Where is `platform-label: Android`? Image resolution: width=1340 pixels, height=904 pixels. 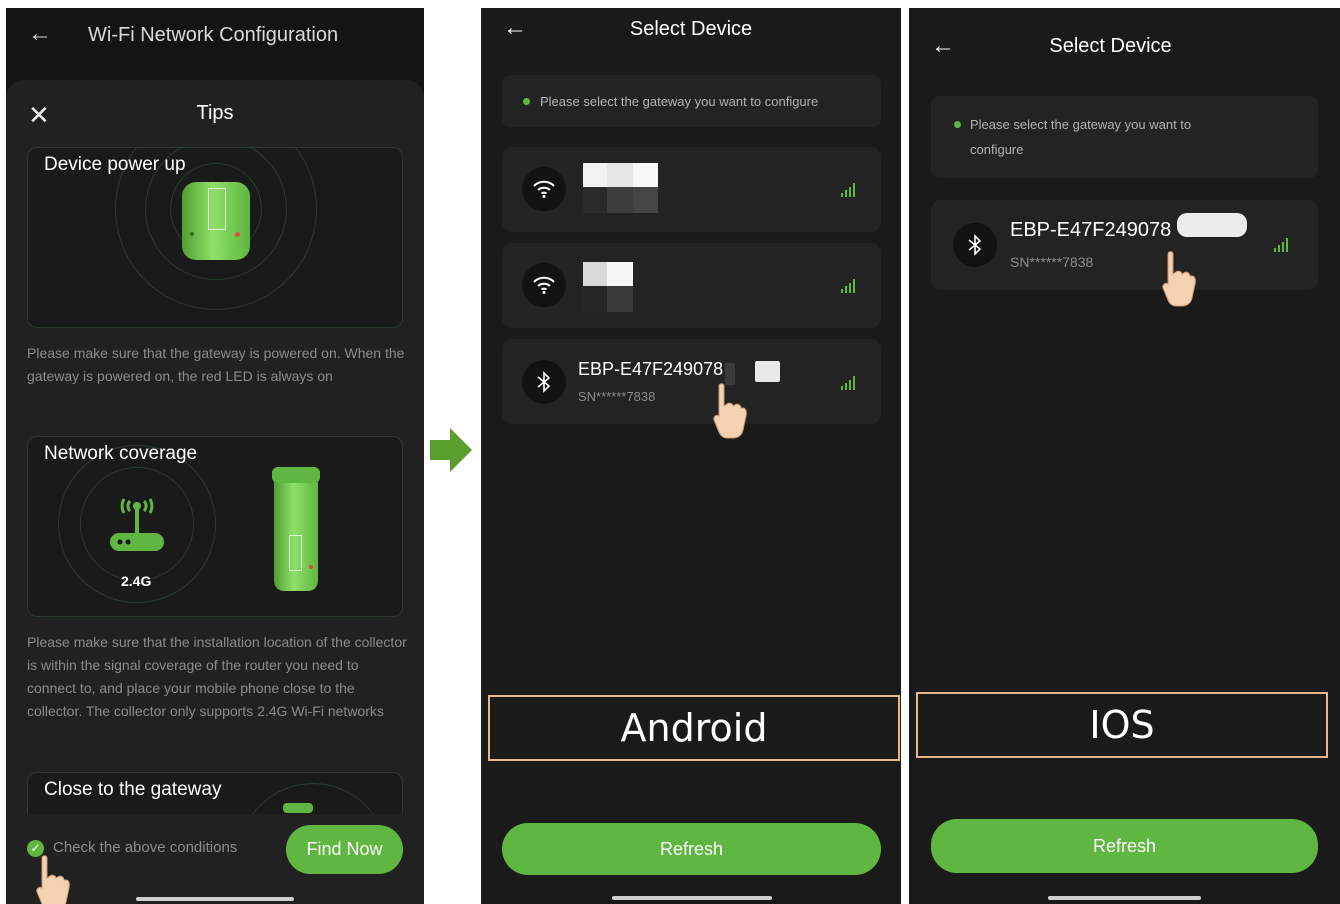
platform-label: Android is located at coordinates (694, 728).